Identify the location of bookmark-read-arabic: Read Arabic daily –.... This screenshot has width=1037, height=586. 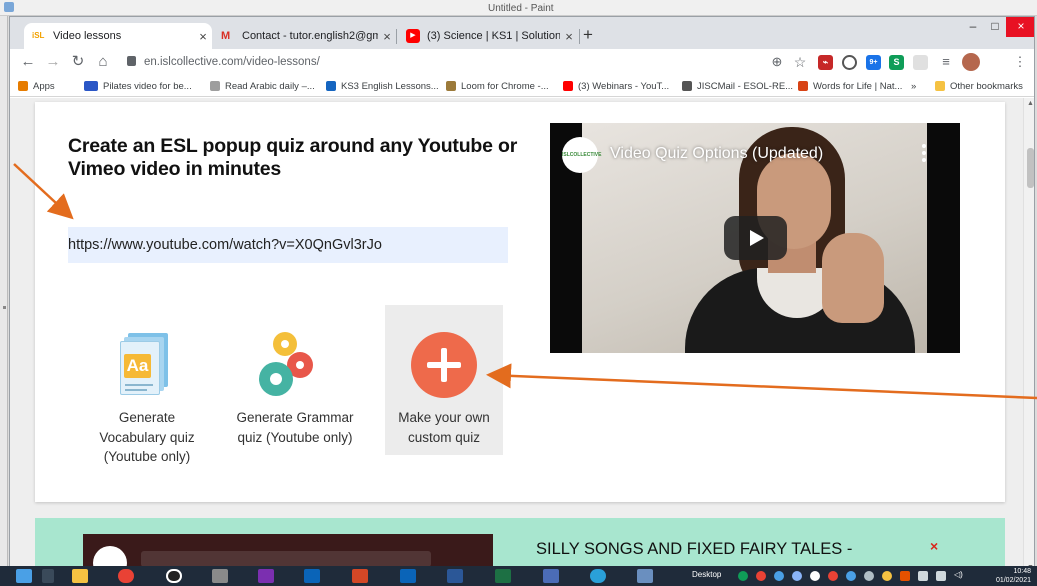
(262, 86).